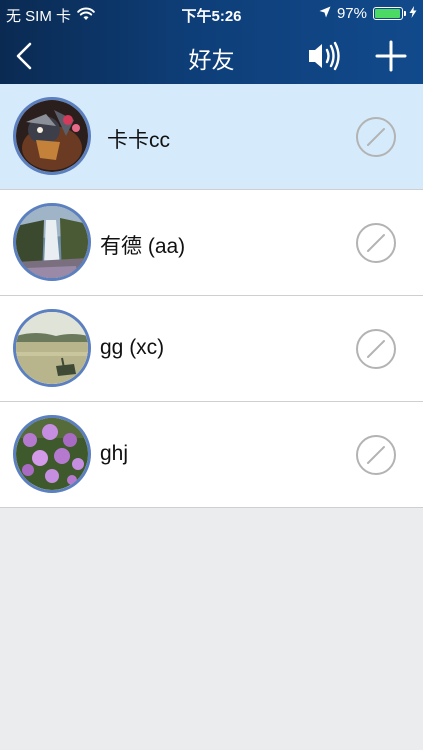  I want to click on friend-row: ghj, so click(211, 455).